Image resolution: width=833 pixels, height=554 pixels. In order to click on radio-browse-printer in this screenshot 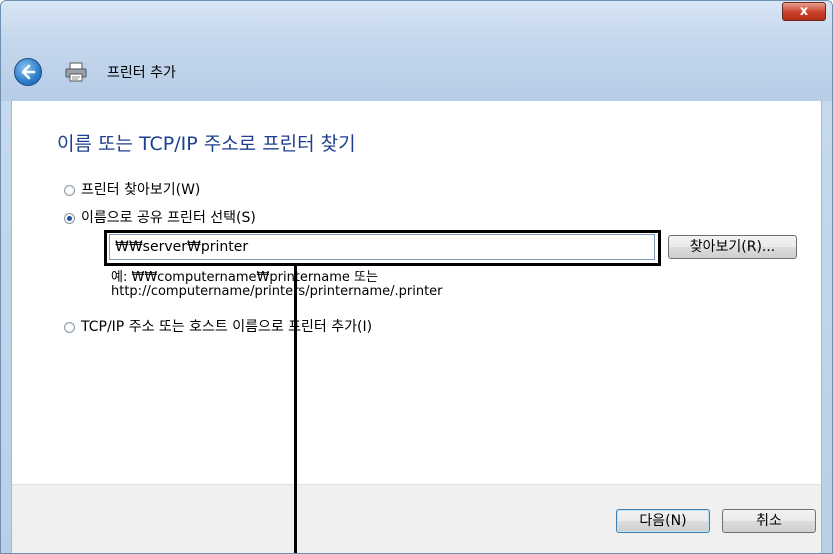, I will do `click(69, 190)`.